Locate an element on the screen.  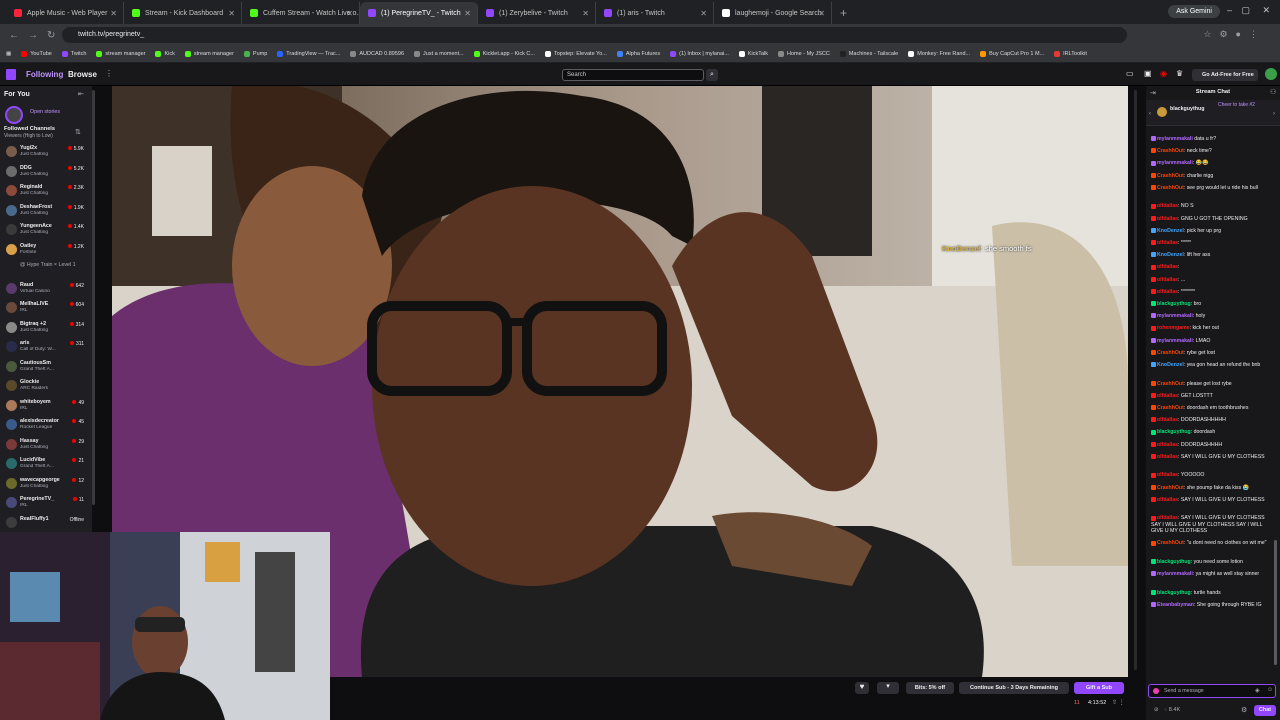
chat-username: rohenmgame is located at coordinates (1173, 328).